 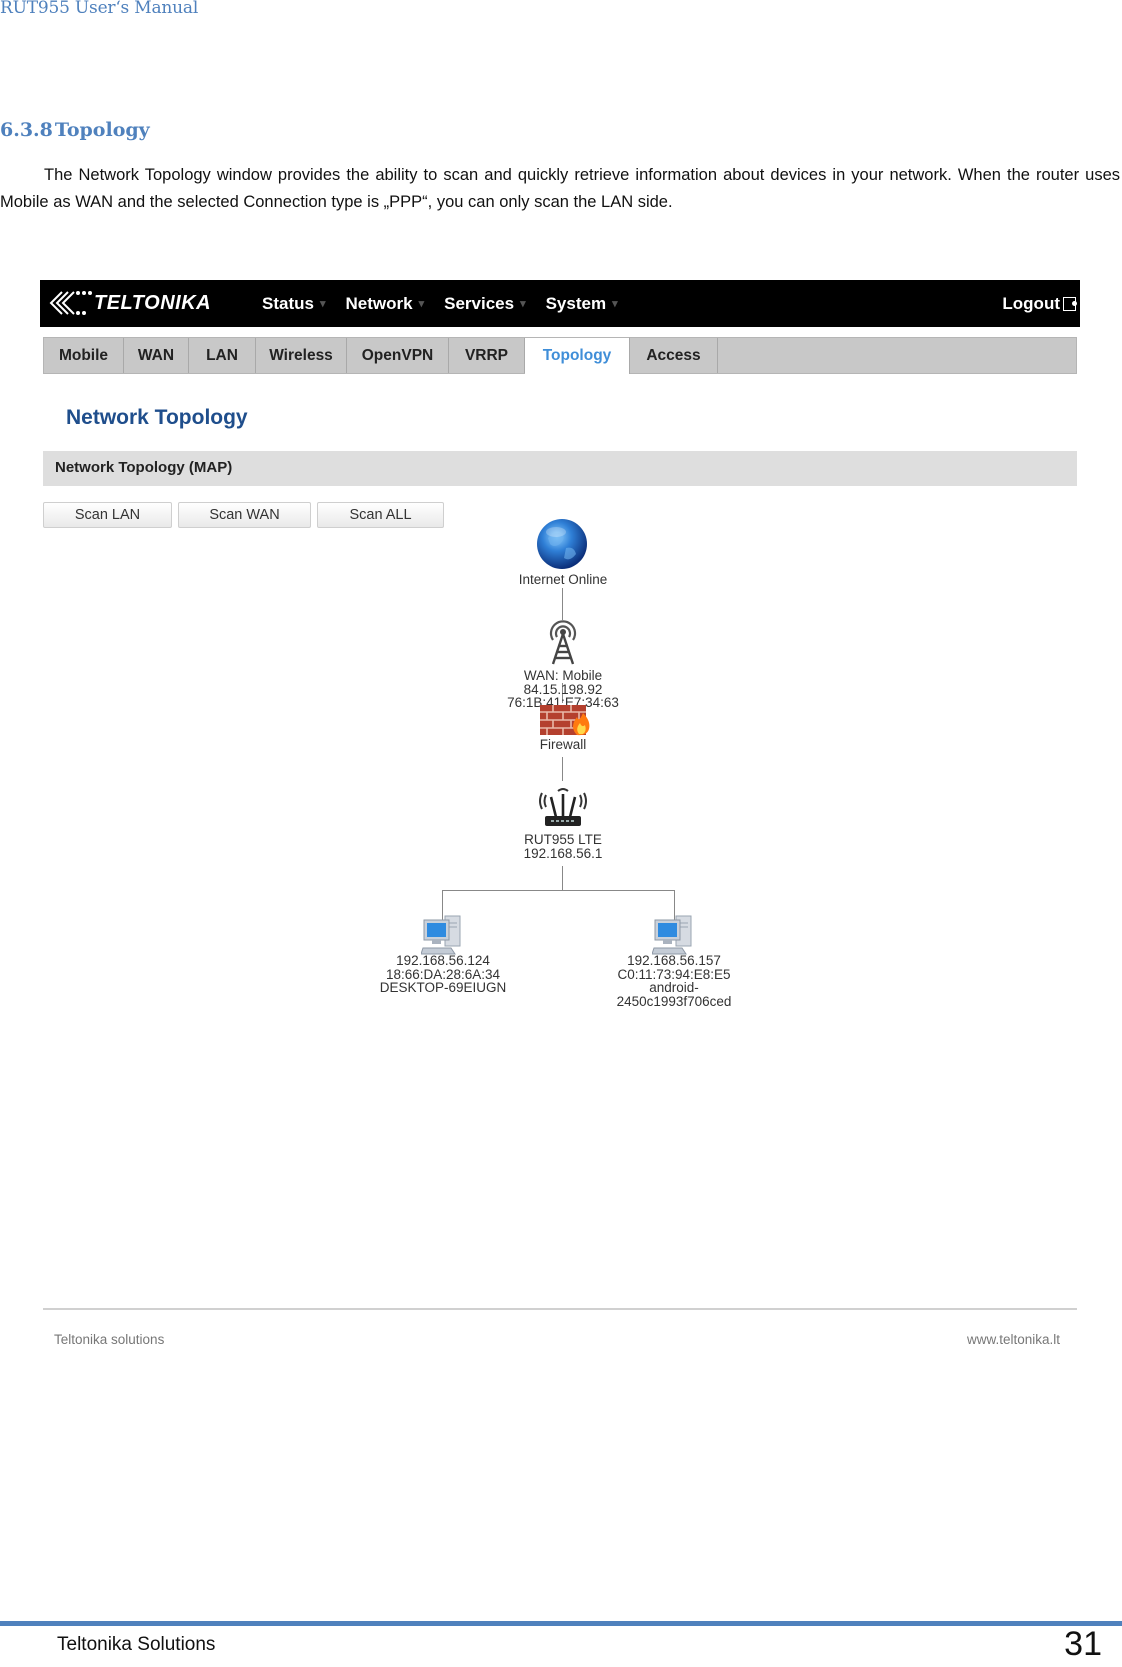 What do you see at coordinates (674, 960) in the screenshot?
I see `label-line: 192.168.56.157` at bounding box center [674, 960].